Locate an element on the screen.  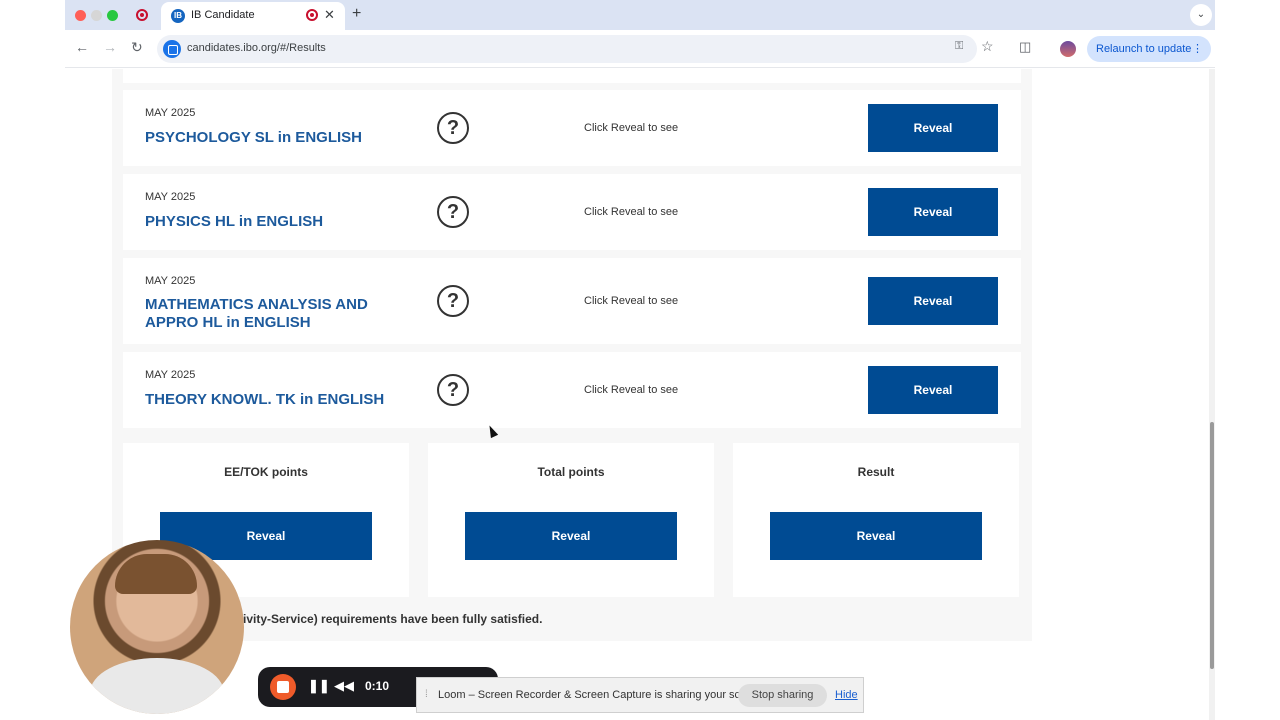
relaunch-button: Relaunch to update ⋮ is located at coordinates (1149, 49).